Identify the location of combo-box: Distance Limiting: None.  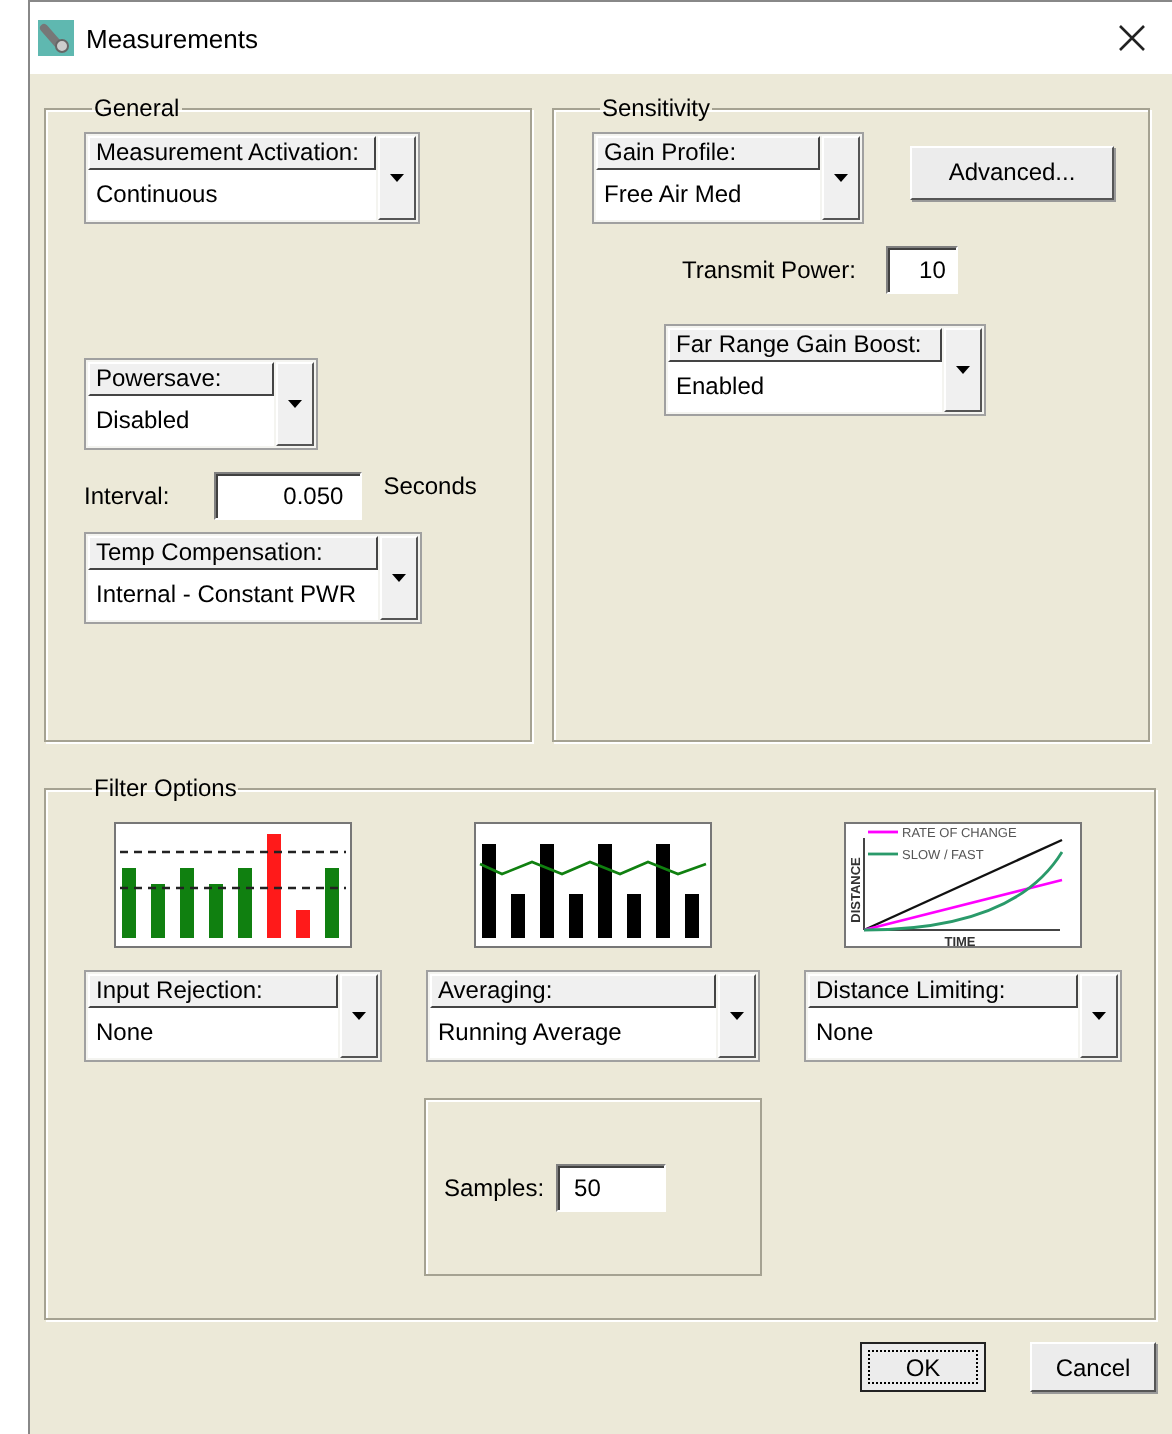
(963, 1016).